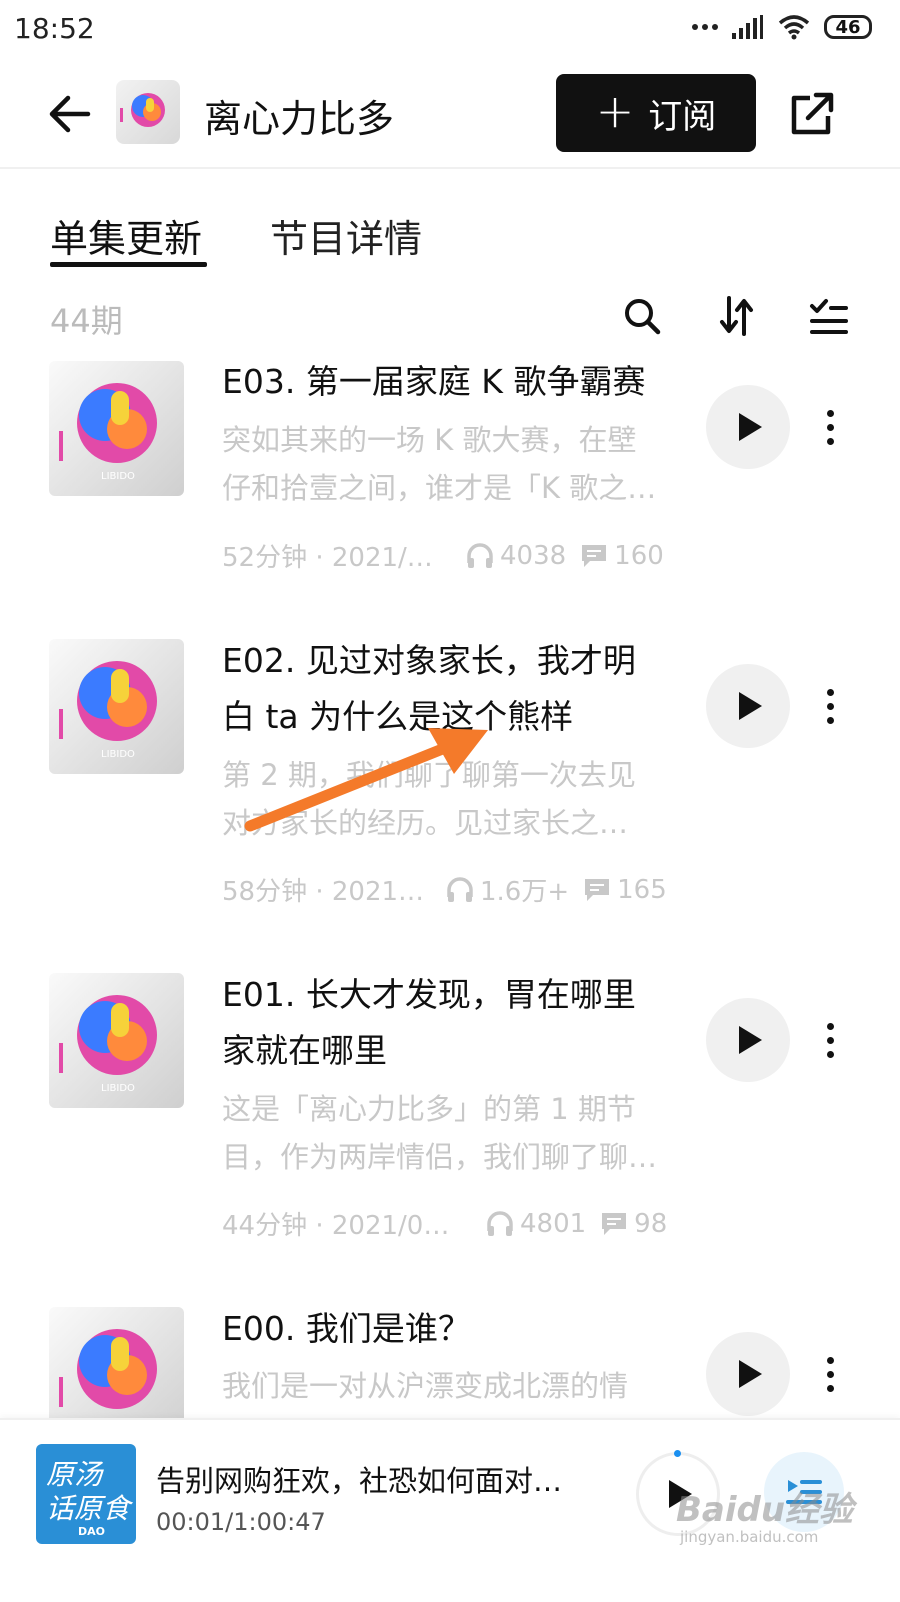 Image resolution: width=900 pixels, height=1602 pixels. Describe the element at coordinates (749, 1537) in the screenshot. I see `watermark-url: jingyan.baidu.com` at that location.